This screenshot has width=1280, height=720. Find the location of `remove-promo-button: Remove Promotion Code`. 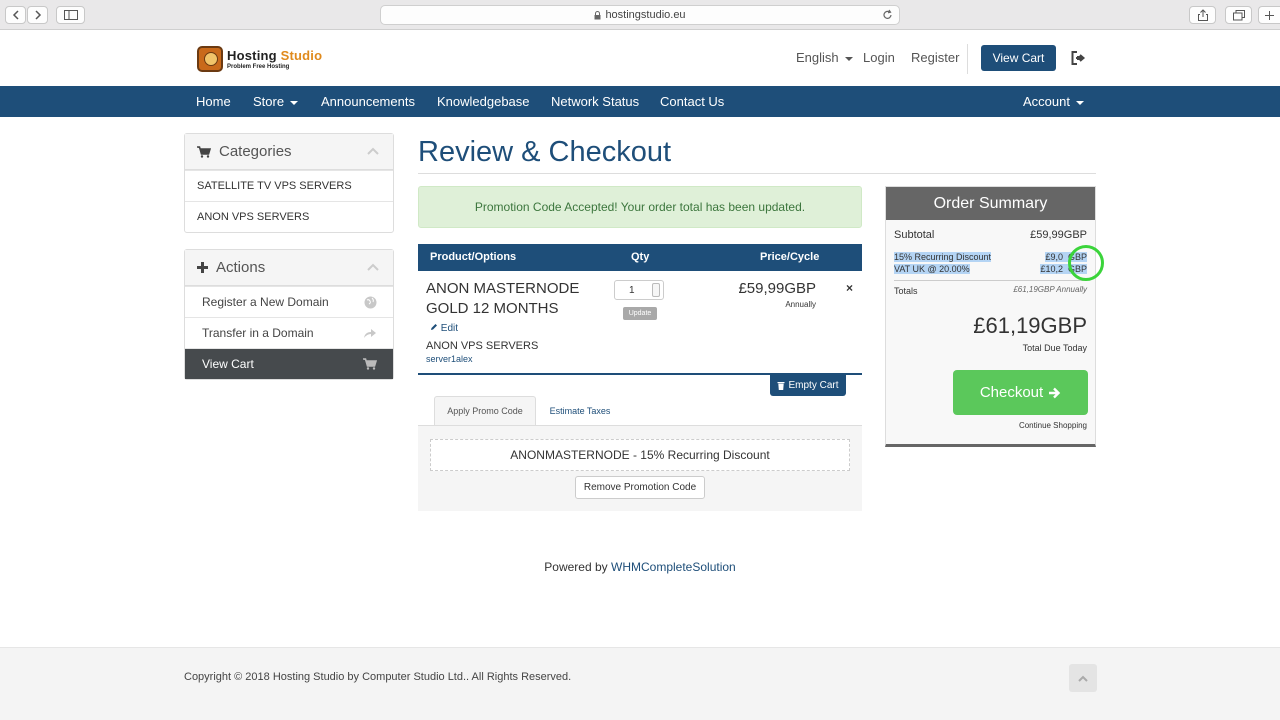

remove-promo-button: Remove Promotion Code is located at coordinates (640, 487).